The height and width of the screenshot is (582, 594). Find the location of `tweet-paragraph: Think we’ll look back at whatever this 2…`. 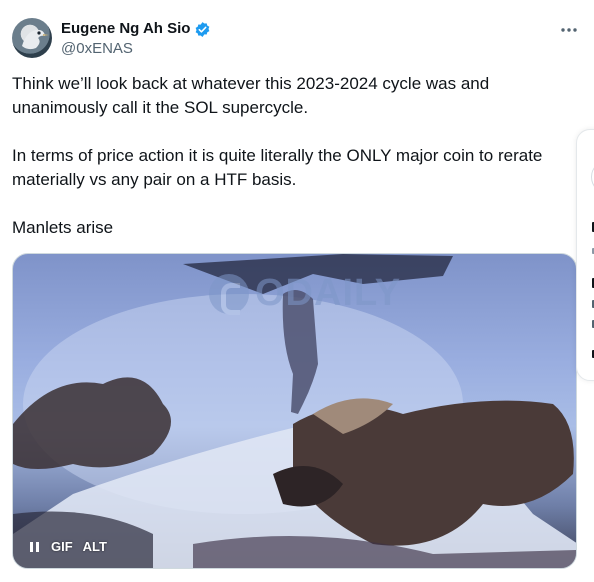

tweet-paragraph: Think we’ll look back at whatever this 2… is located at coordinates (251, 95).